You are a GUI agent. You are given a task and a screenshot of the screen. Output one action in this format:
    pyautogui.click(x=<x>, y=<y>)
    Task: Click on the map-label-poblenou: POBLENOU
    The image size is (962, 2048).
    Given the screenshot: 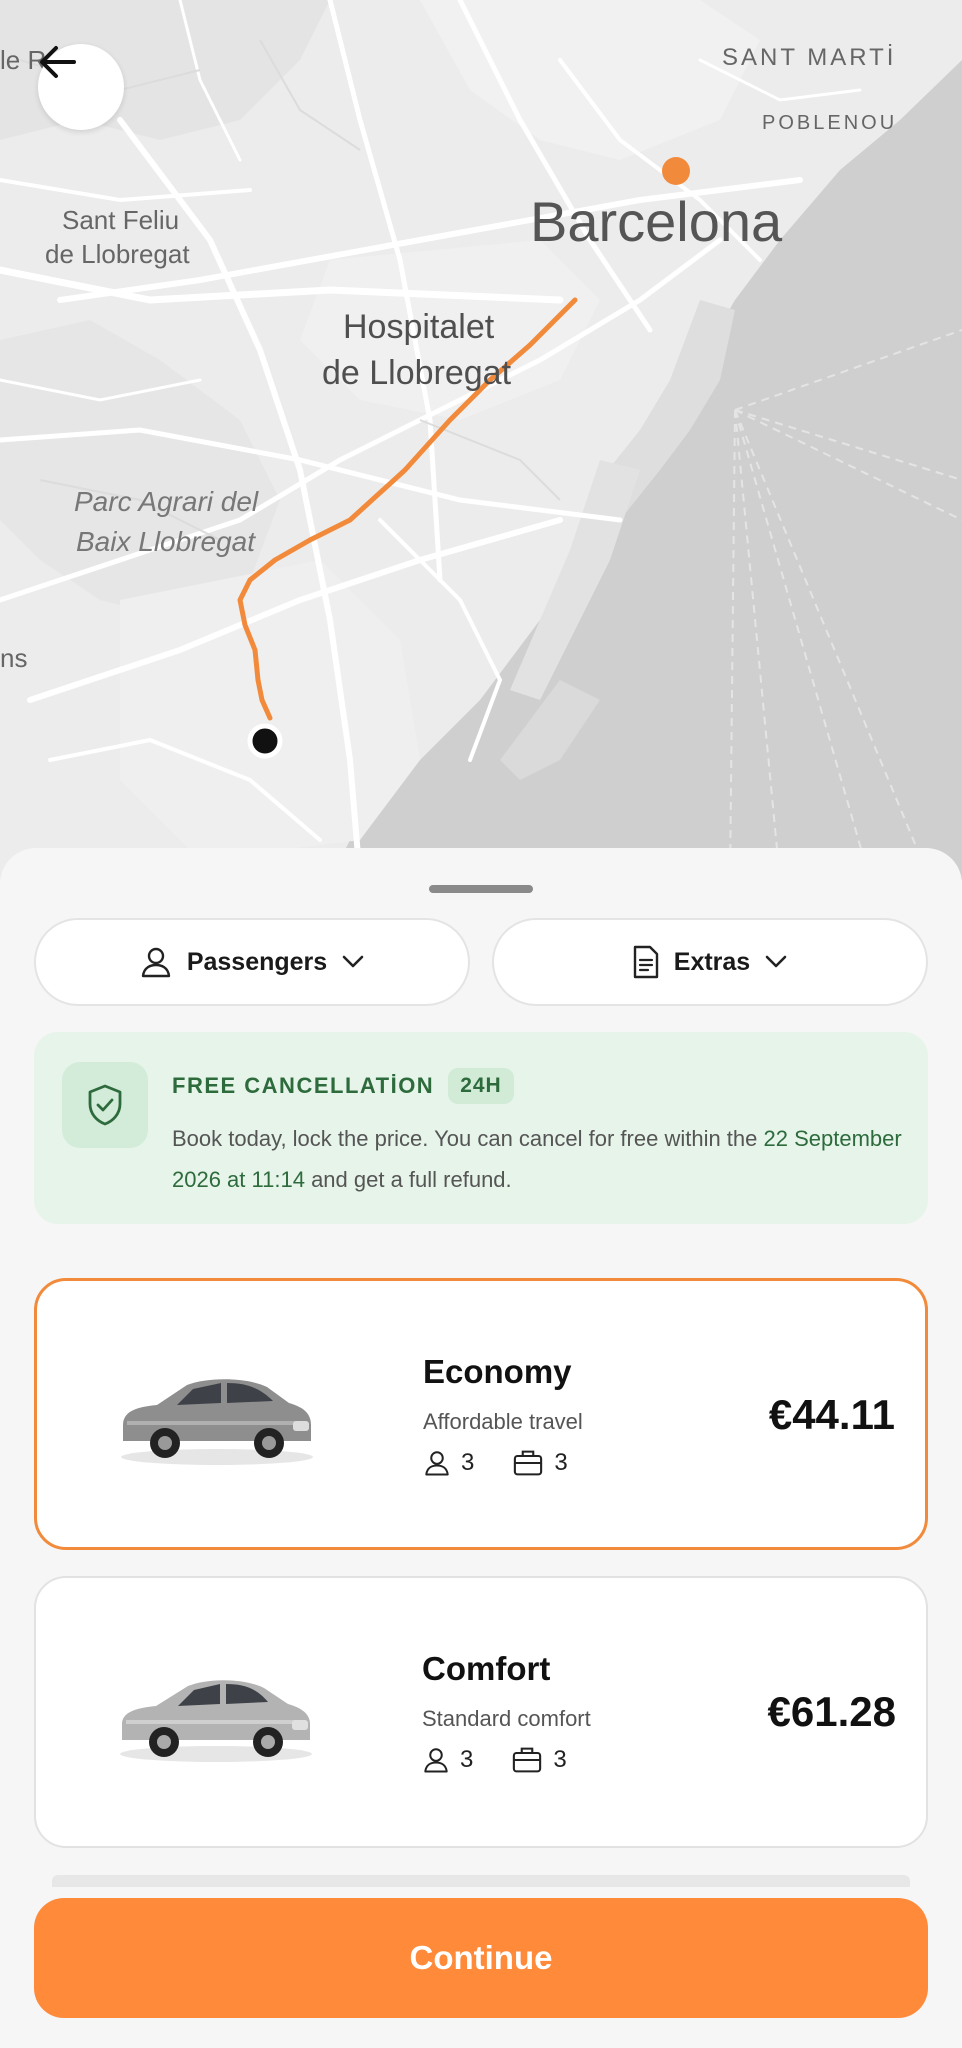 What is the action you would take?
    pyautogui.click(x=830, y=123)
    